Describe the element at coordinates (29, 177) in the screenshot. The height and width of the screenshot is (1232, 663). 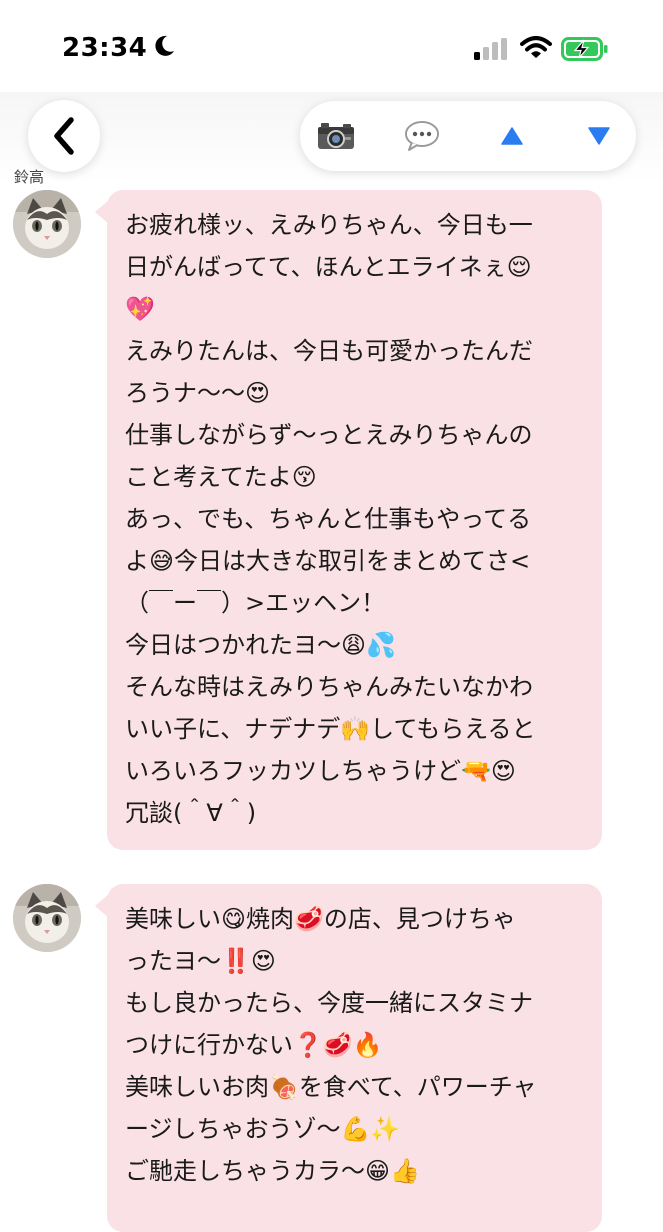
I see `sender-name: 鈴高` at that location.